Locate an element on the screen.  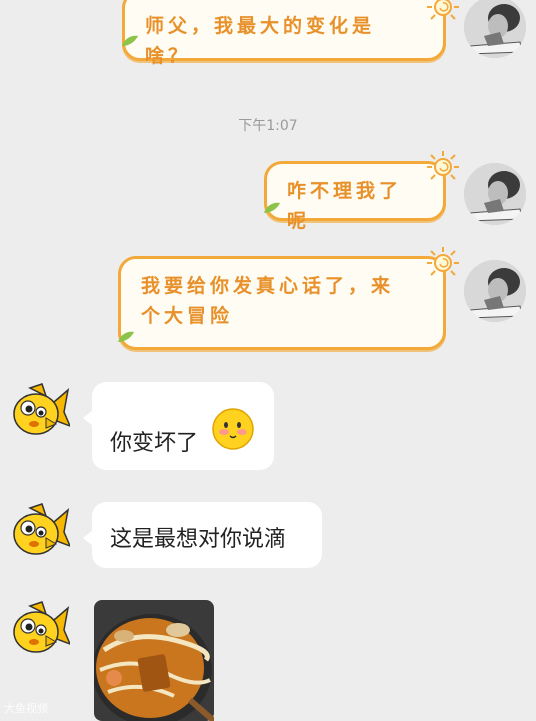
message-text: 我要给你发真心话了，来个大冒险 is located at coordinates (268, 301).